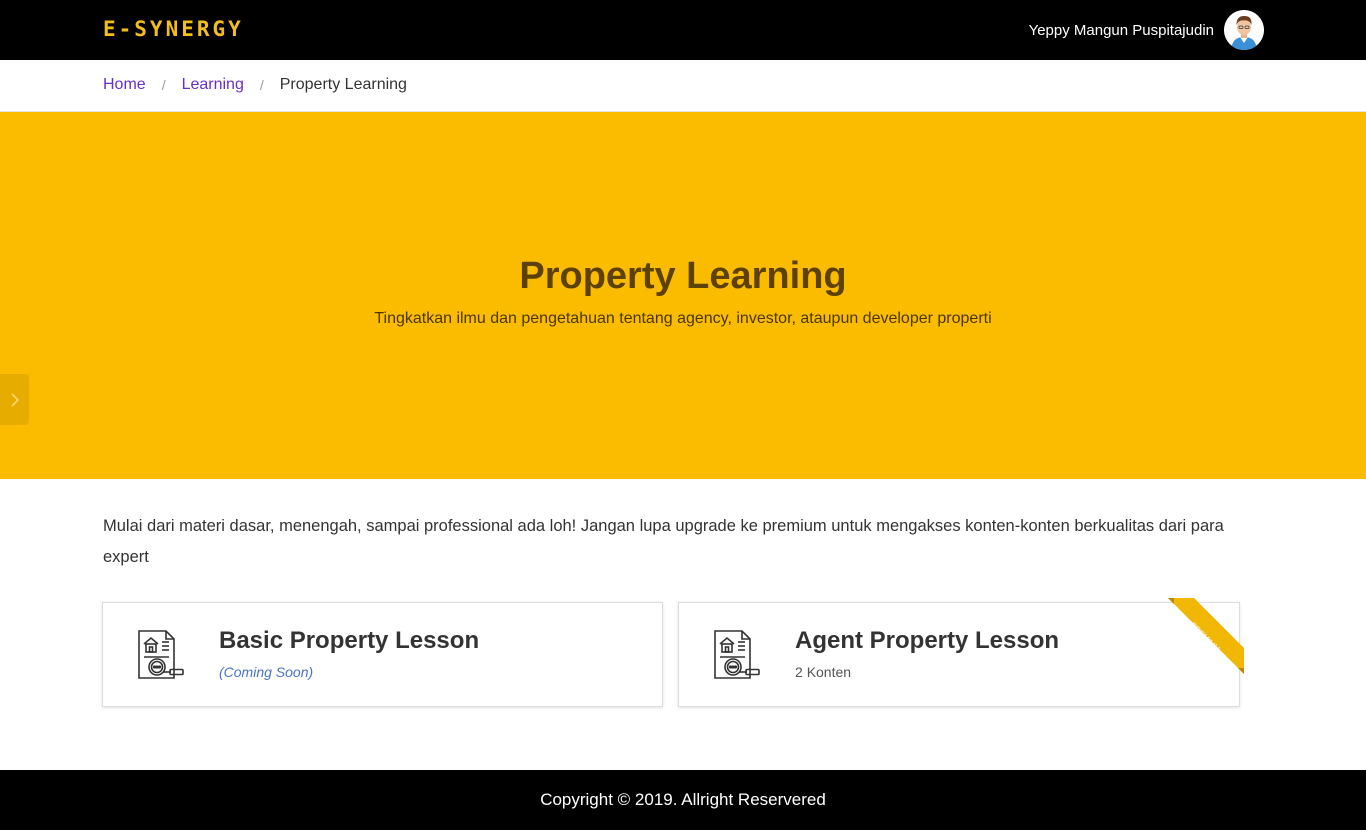 This screenshot has width=1366, height=830. What do you see at coordinates (1121, 30) in the screenshot?
I see `user-name: Yeppy Mangun Puspitajudin` at bounding box center [1121, 30].